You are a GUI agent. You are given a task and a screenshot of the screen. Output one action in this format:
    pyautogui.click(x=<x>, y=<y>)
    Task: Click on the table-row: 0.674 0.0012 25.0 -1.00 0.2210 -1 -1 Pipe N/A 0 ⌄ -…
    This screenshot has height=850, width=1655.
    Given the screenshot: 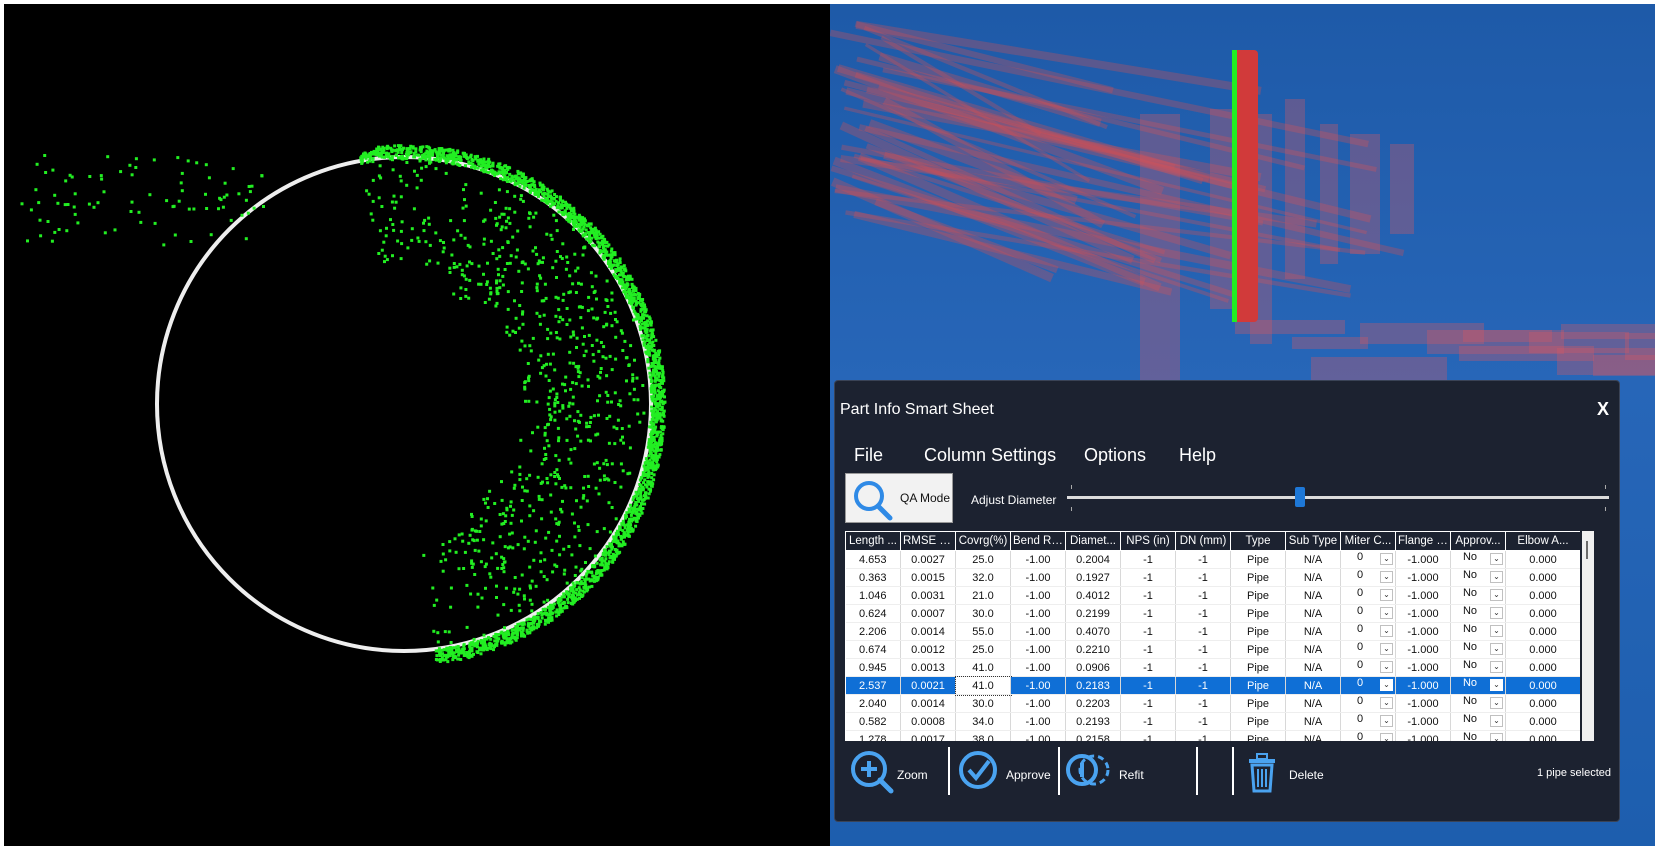 What is the action you would take?
    pyautogui.click(x=1212, y=649)
    